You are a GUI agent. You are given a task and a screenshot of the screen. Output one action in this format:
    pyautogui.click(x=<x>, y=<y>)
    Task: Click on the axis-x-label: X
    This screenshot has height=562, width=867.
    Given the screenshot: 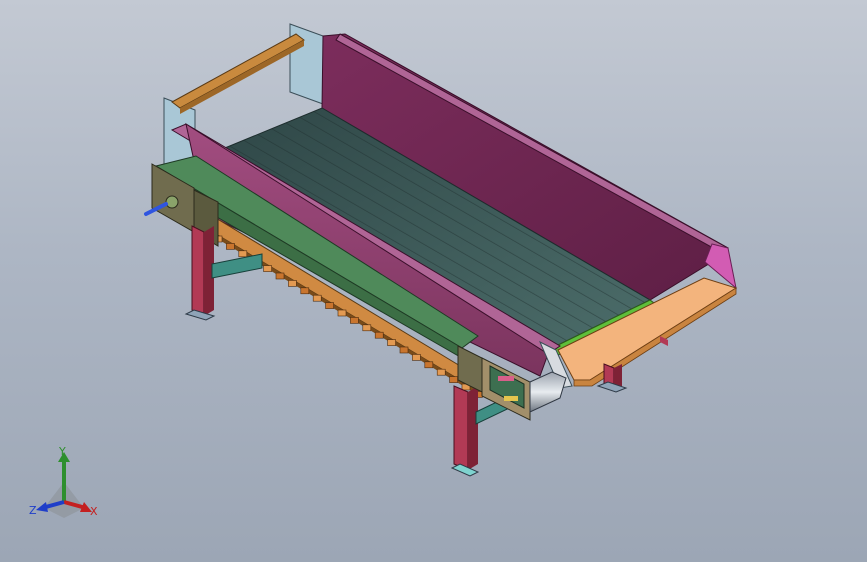 What is the action you would take?
    pyautogui.click(x=94, y=511)
    